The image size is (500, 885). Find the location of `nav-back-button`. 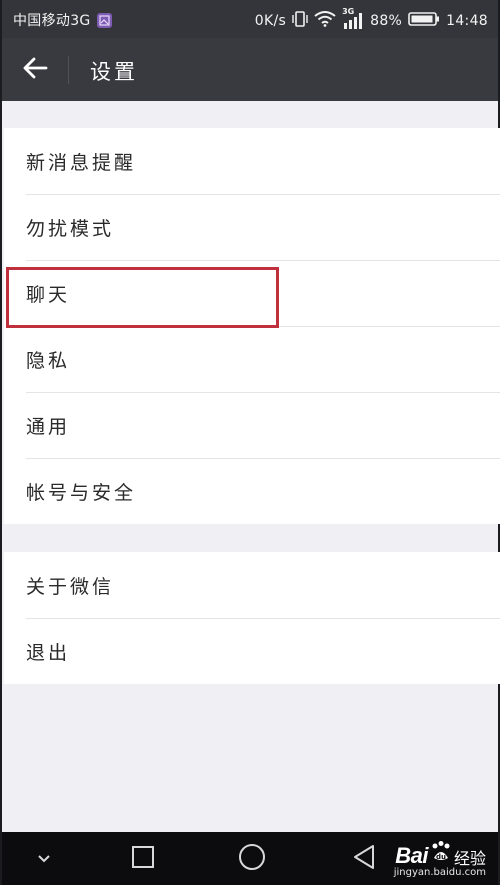

nav-back-button is located at coordinates (364, 858).